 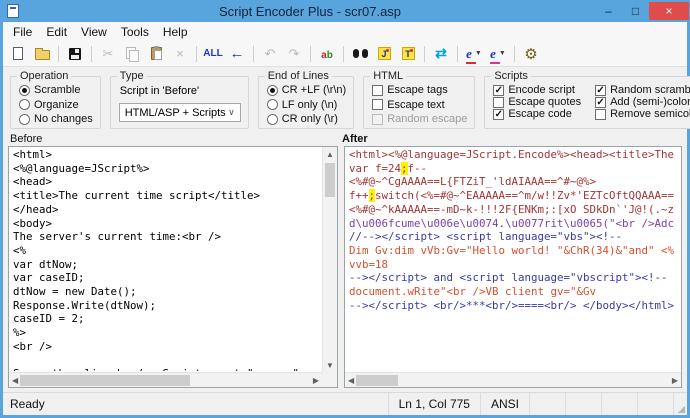 I want to click on select-all-button: ALL, so click(x=213, y=53).